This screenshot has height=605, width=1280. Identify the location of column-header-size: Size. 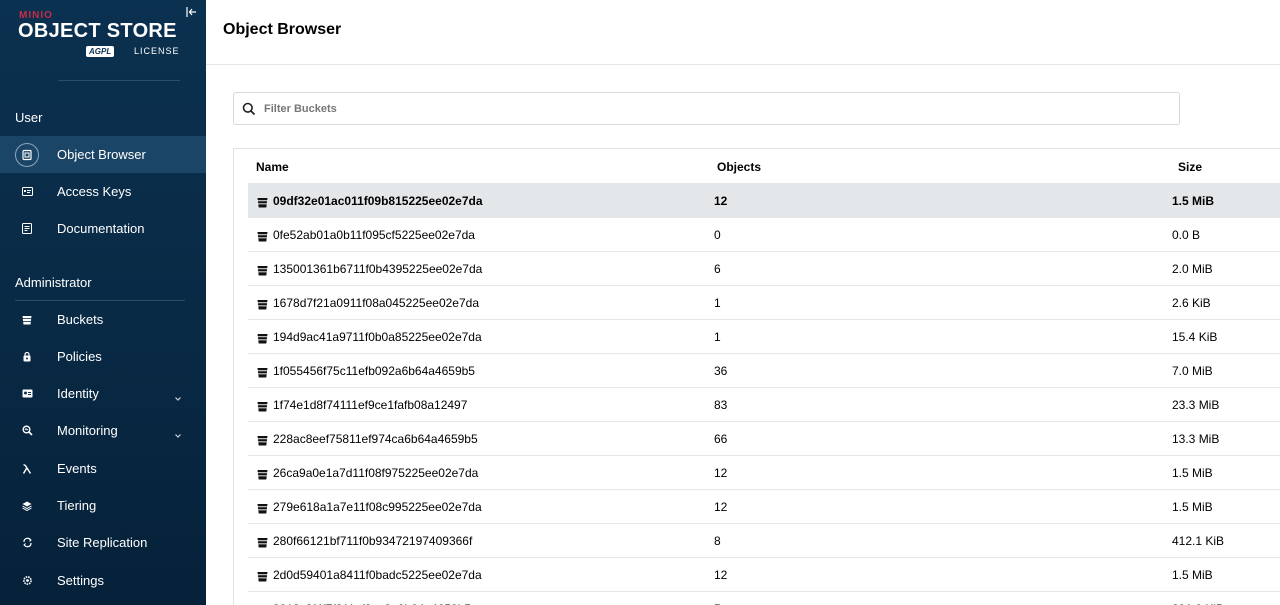
(1190, 167).